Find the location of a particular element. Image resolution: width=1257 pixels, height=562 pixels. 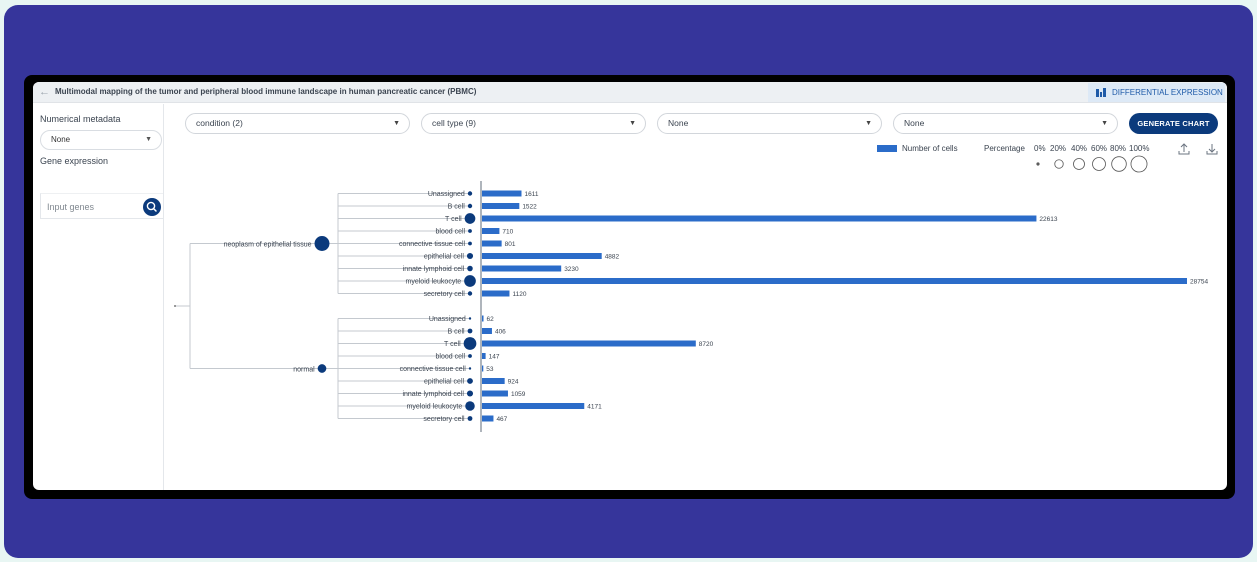

bar-value-label: 406 is located at coordinates (500, 332).